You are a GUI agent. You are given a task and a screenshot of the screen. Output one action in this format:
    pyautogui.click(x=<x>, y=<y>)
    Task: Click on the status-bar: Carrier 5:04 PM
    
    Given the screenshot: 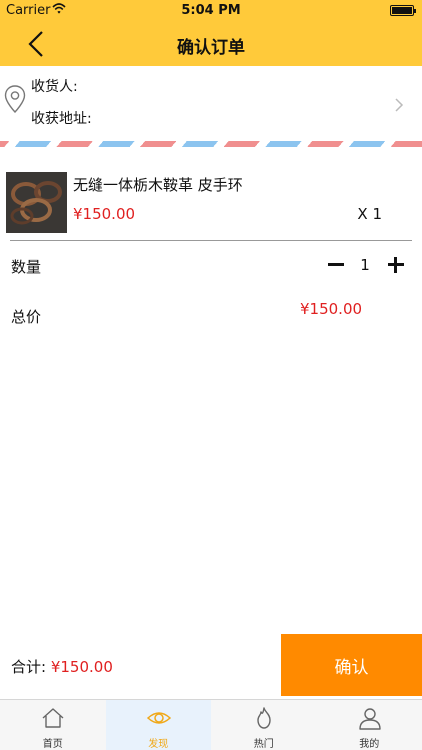 What is the action you would take?
    pyautogui.click(x=211, y=11)
    